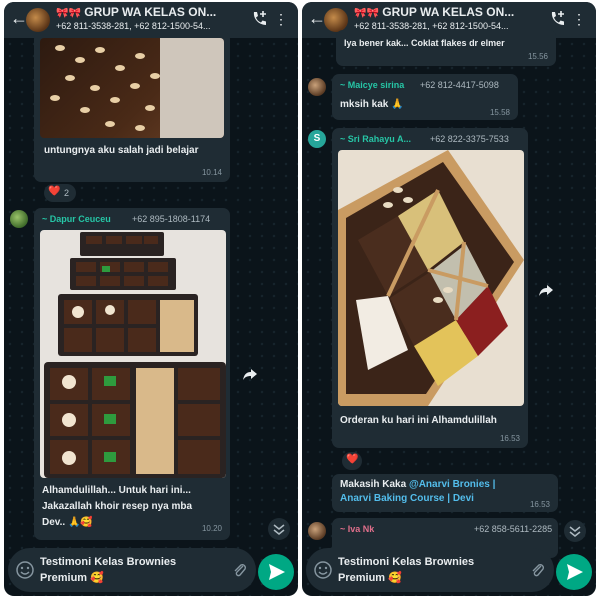 This screenshot has width=600, height=600. What do you see at coordinates (418, 420) in the screenshot?
I see `message-text: Orderan ku hari ini Alhamdulillah` at bounding box center [418, 420].